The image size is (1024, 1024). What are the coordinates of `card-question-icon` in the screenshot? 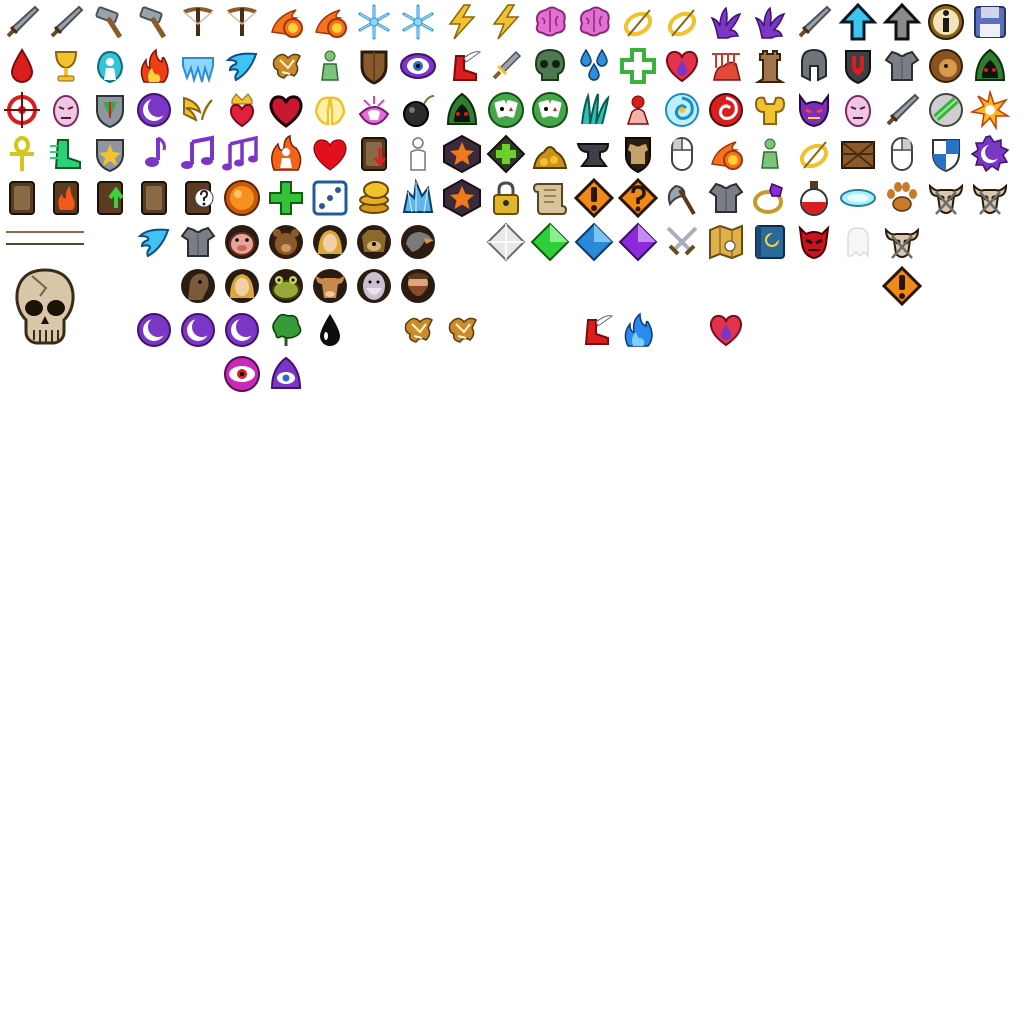 It's located at (198, 198).